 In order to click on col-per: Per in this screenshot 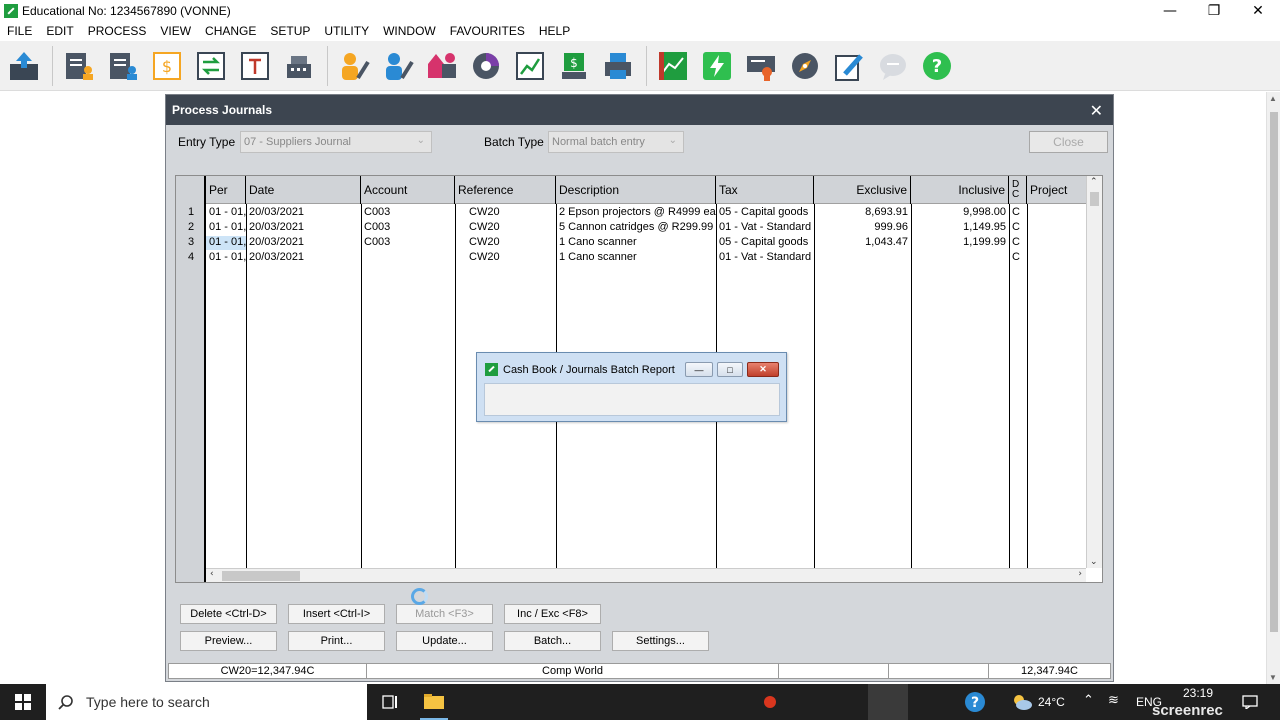, I will do `click(226, 190)`.